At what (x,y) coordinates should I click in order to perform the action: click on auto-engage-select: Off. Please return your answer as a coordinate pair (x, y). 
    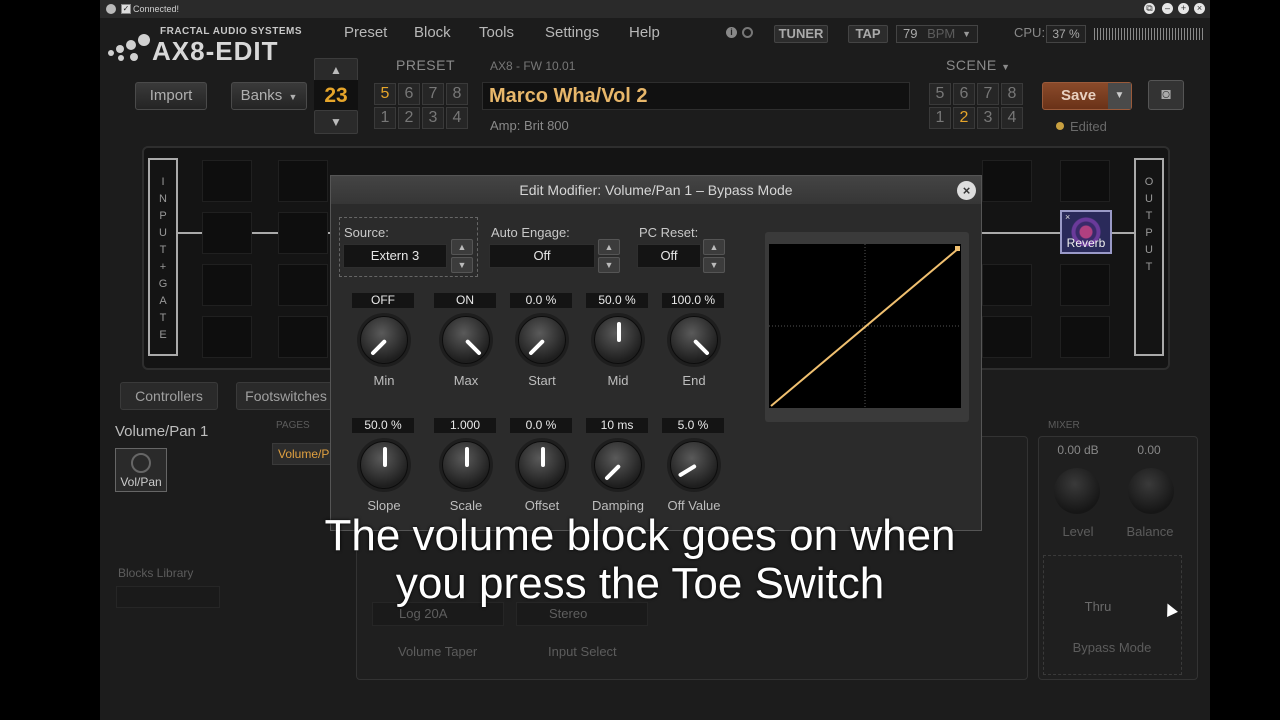
    Looking at the image, I should click on (542, 256).